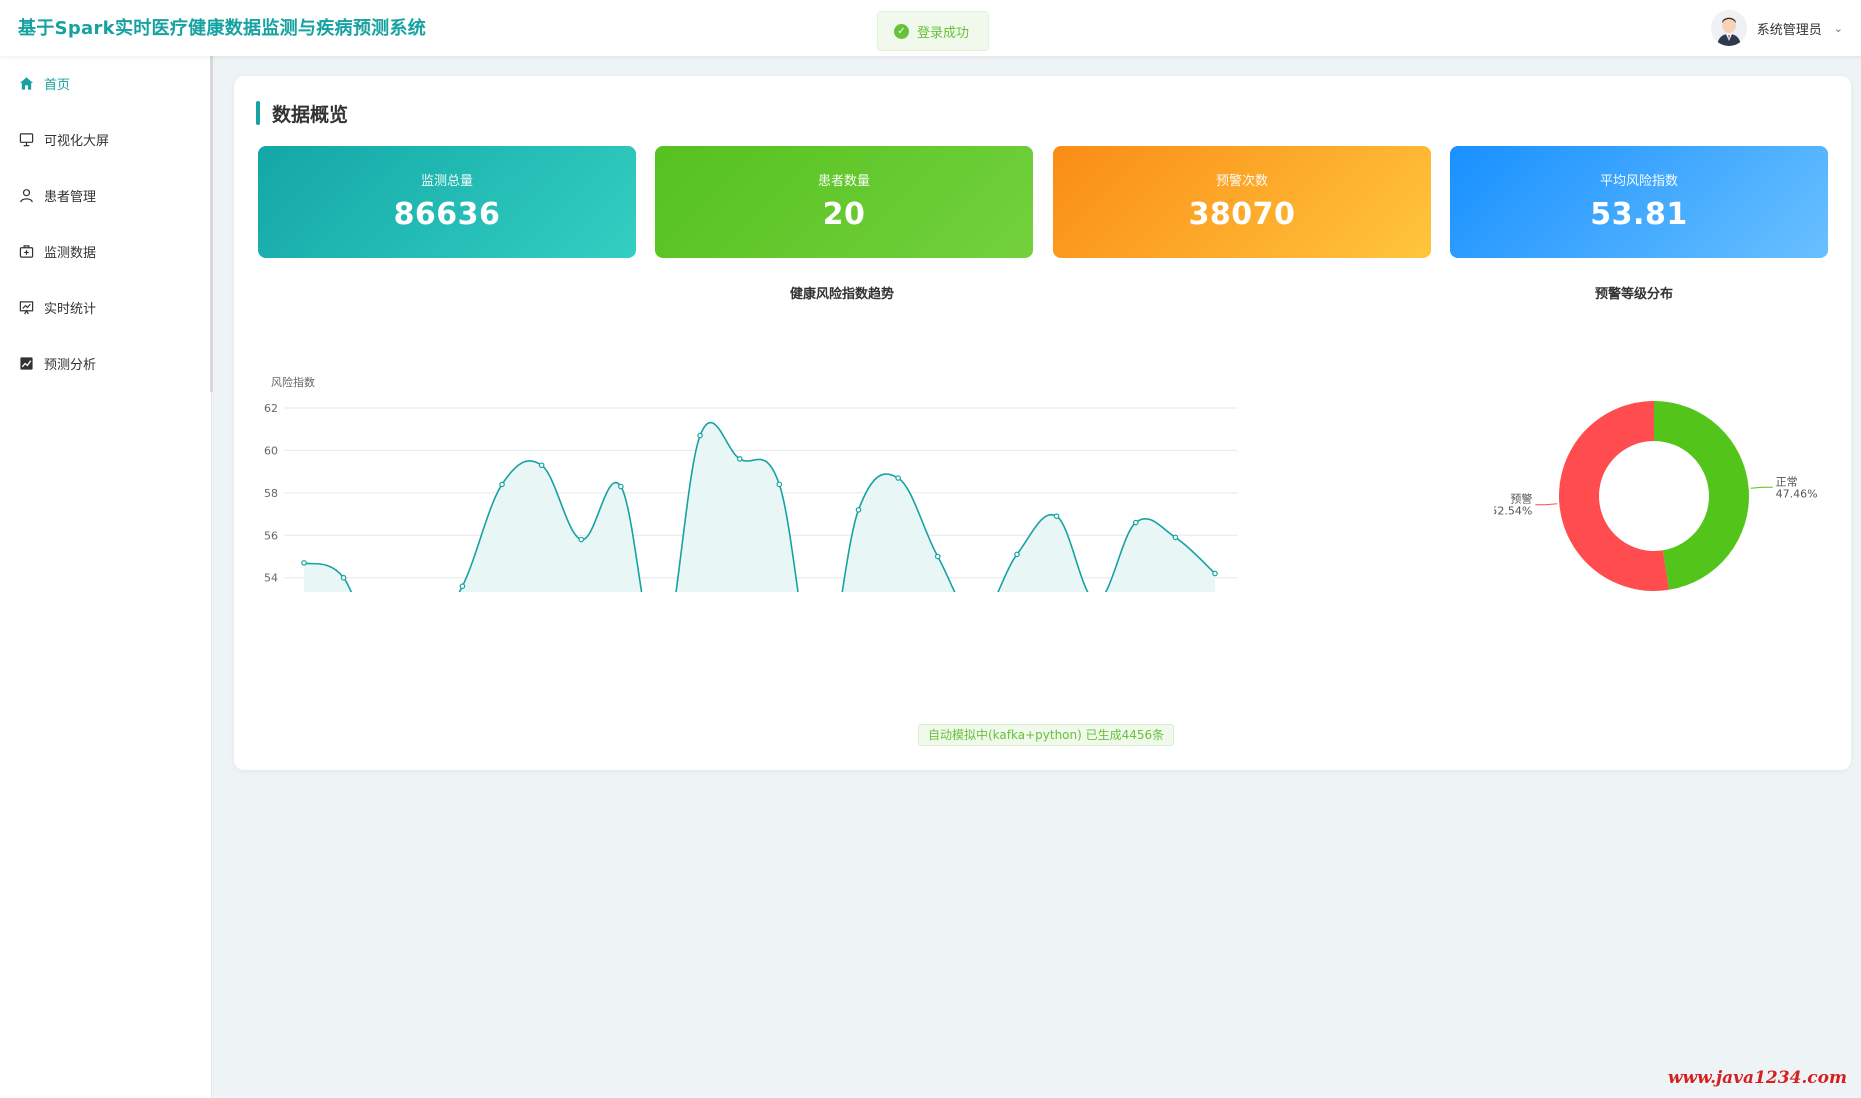  Describe the element at coordinates (1513, 511) in the screenshot. I see `slice-percent-label: 52.54%` at that location.